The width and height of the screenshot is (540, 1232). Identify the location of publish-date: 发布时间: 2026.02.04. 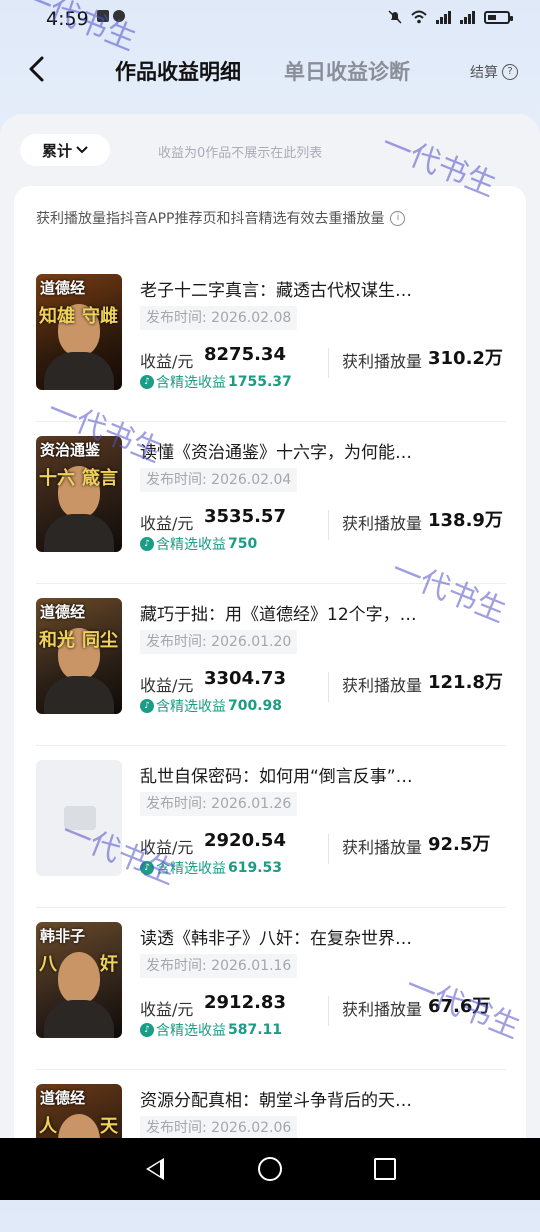
(219, 480).